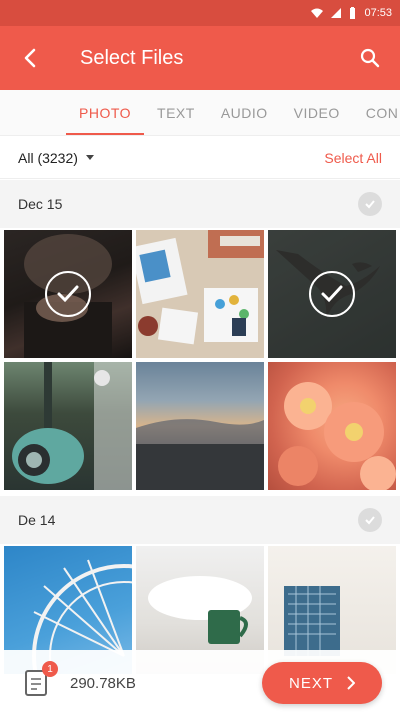 This screenshot has width=400, height=716. What do you see at coordinates (48, 157) in the screenshot?
I see `filter-label: All (3232)` at bounding box center [48, 157].